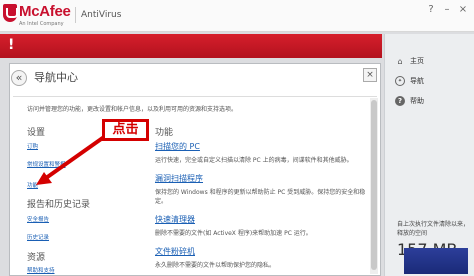 This screenshot has width=474, height=276. I want to click on product-name: AntiVirus, so click(101, 15).